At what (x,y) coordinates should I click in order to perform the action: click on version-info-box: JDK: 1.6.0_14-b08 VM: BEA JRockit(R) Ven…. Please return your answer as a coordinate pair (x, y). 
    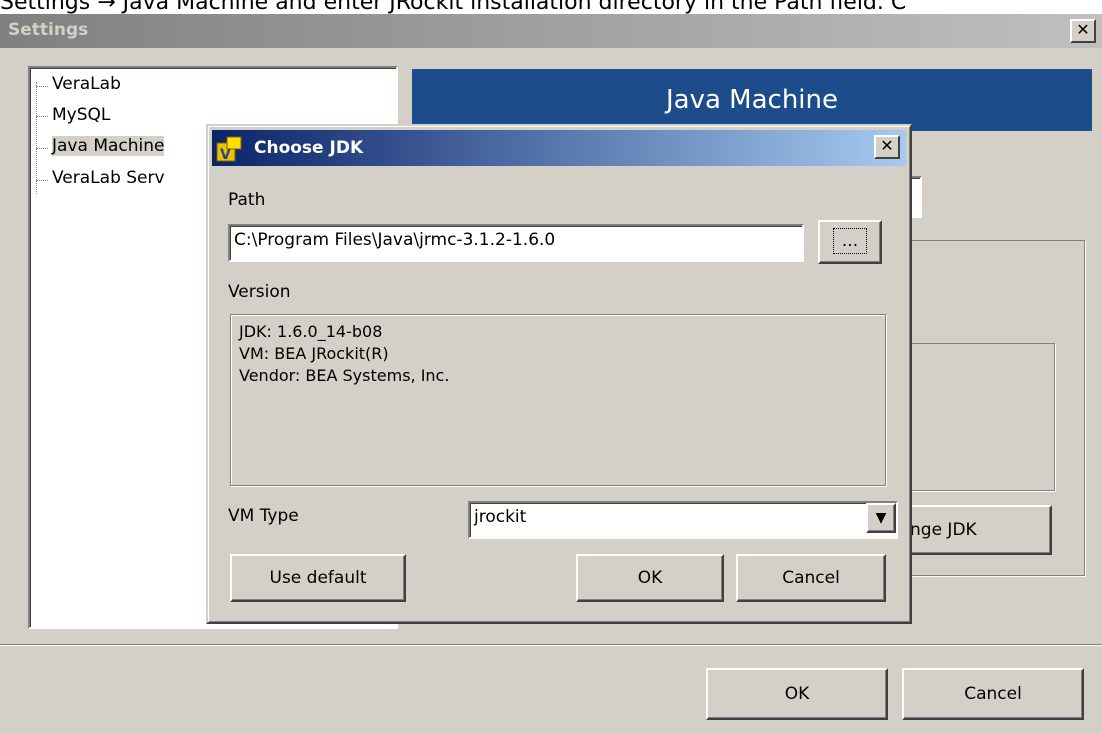
    Looking at the image, I should click on (558, 400).